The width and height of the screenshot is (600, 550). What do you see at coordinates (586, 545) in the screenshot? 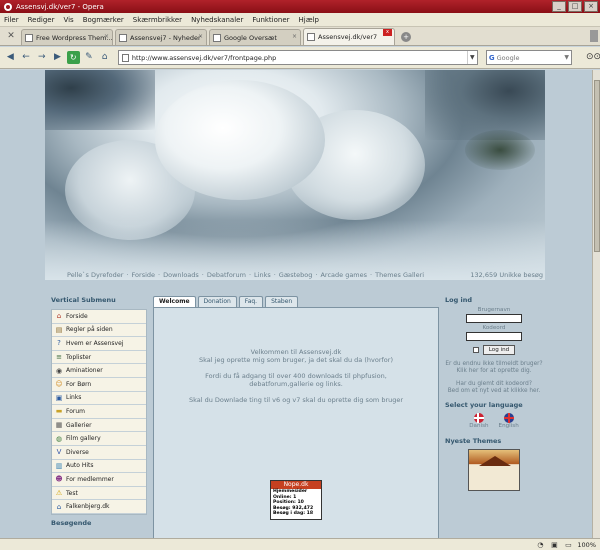
I see `zoom-level: 100%` at bounding box center [586, 545].